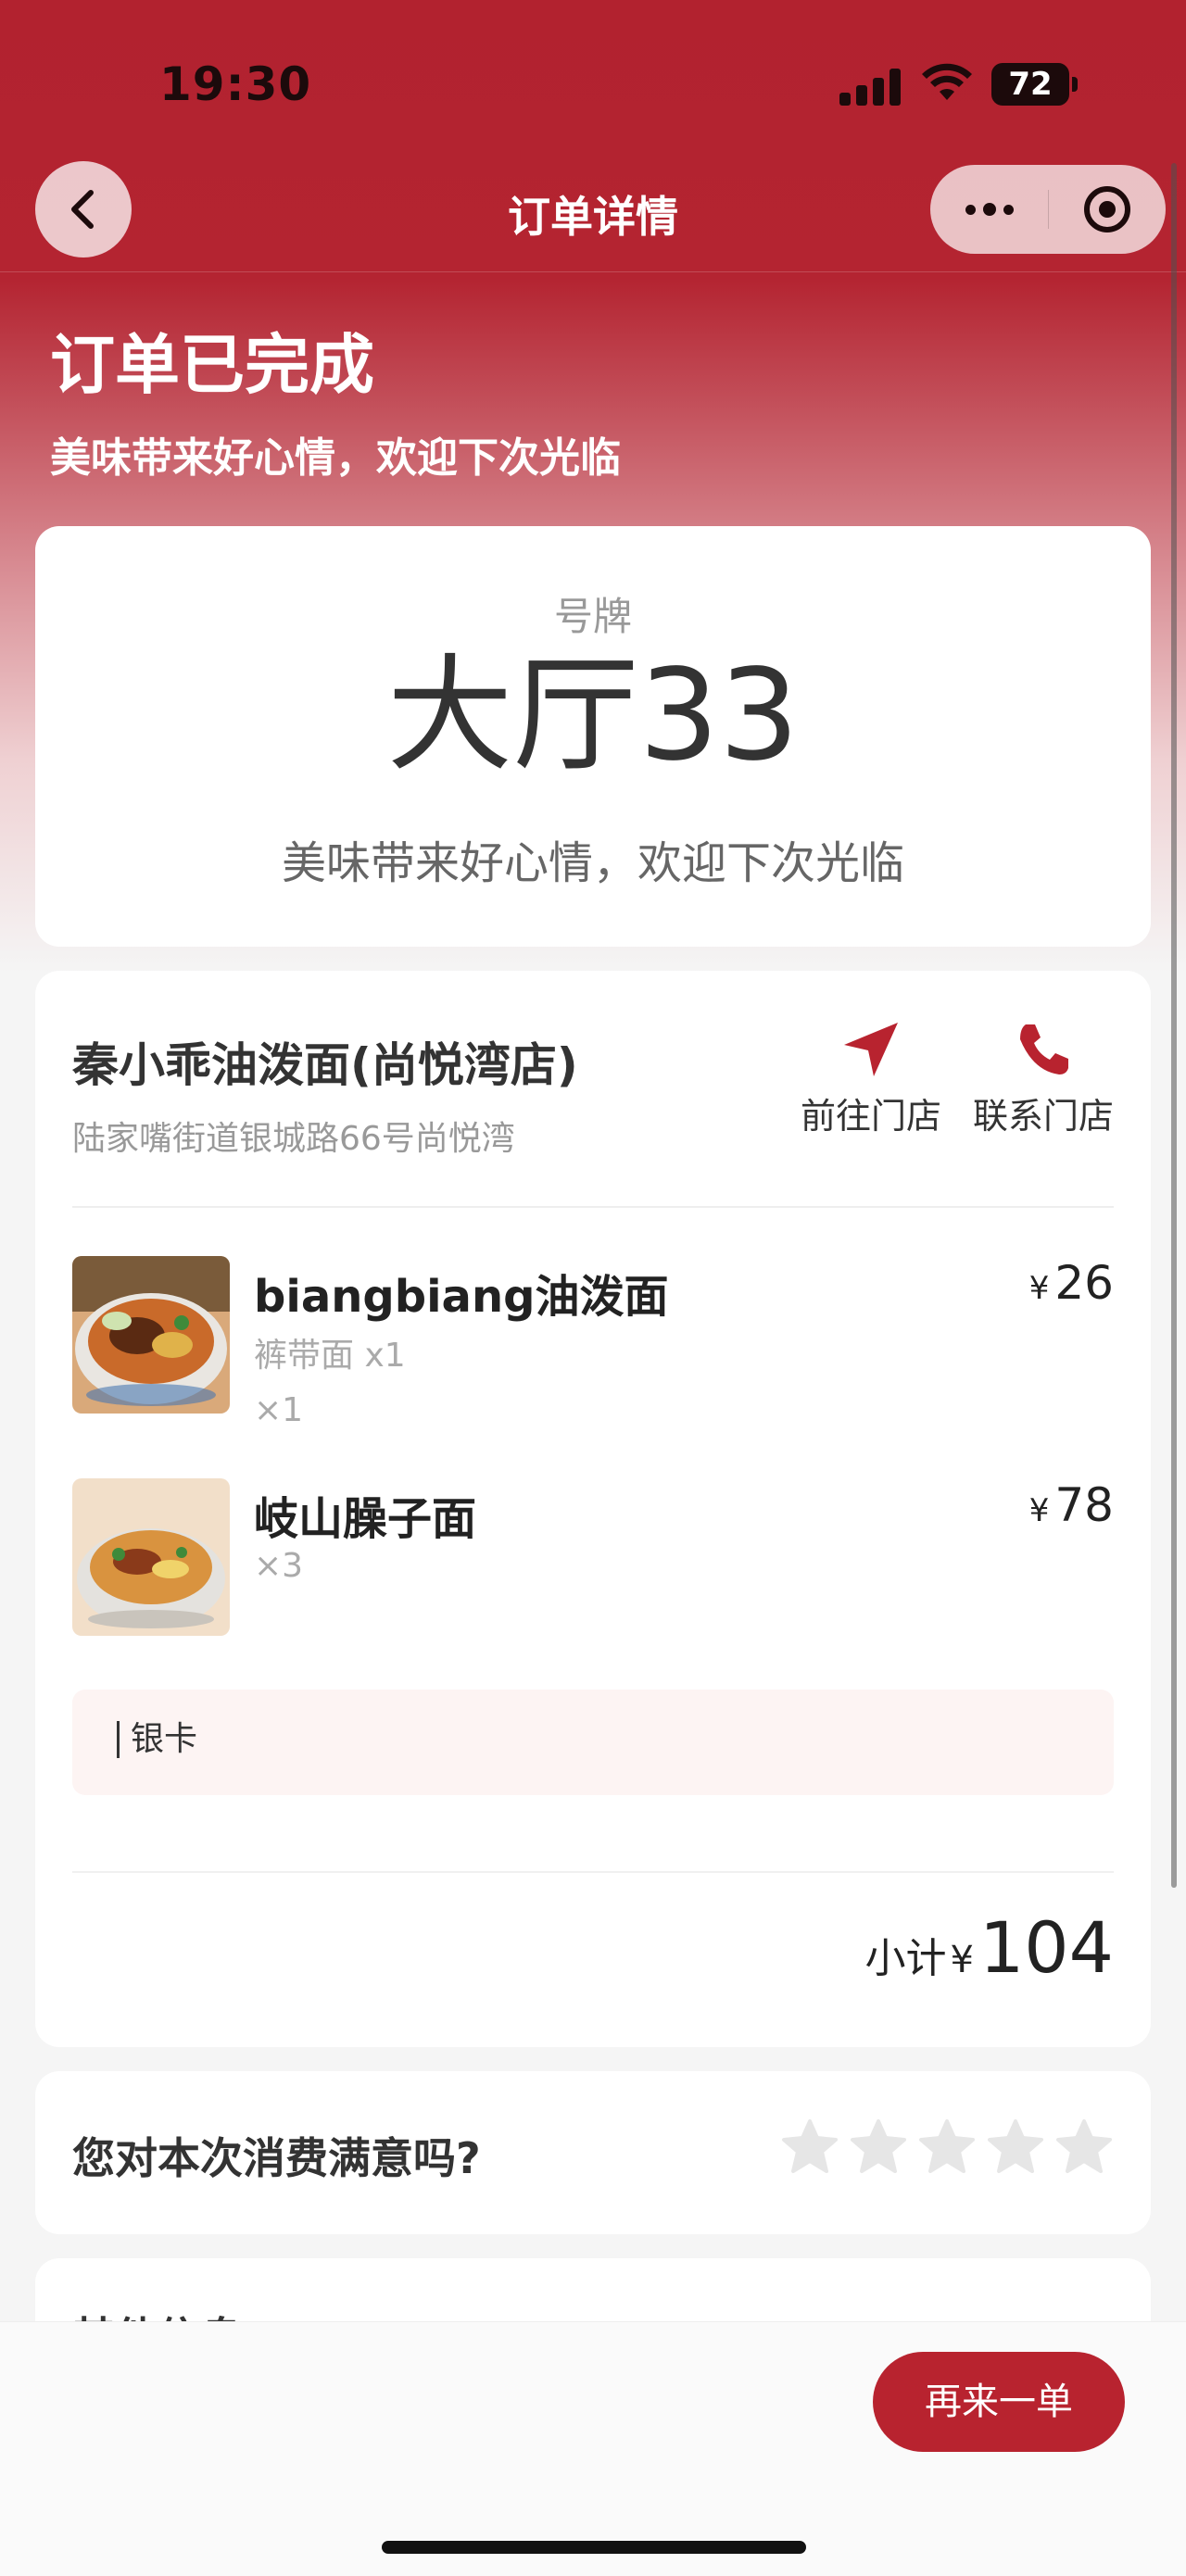 This screenshot has width=1186, height=2576. Describe the element at coordinates (871, 1049) in the screenshot. I see `navigation-arrow-icon` at that location.